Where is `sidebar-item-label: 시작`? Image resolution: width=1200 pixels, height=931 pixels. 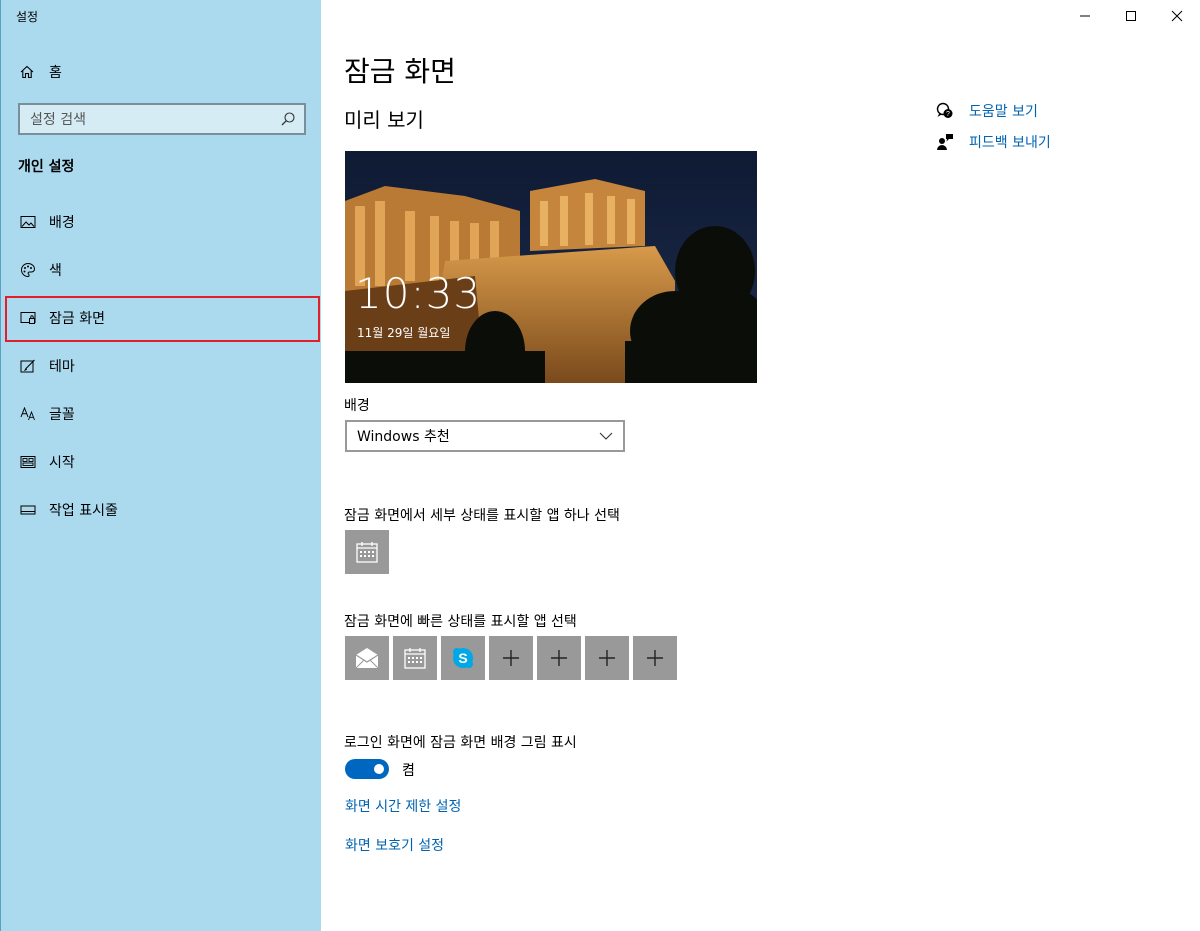 sidebar-item-label: 시작 is located at coordinates (62, 463).